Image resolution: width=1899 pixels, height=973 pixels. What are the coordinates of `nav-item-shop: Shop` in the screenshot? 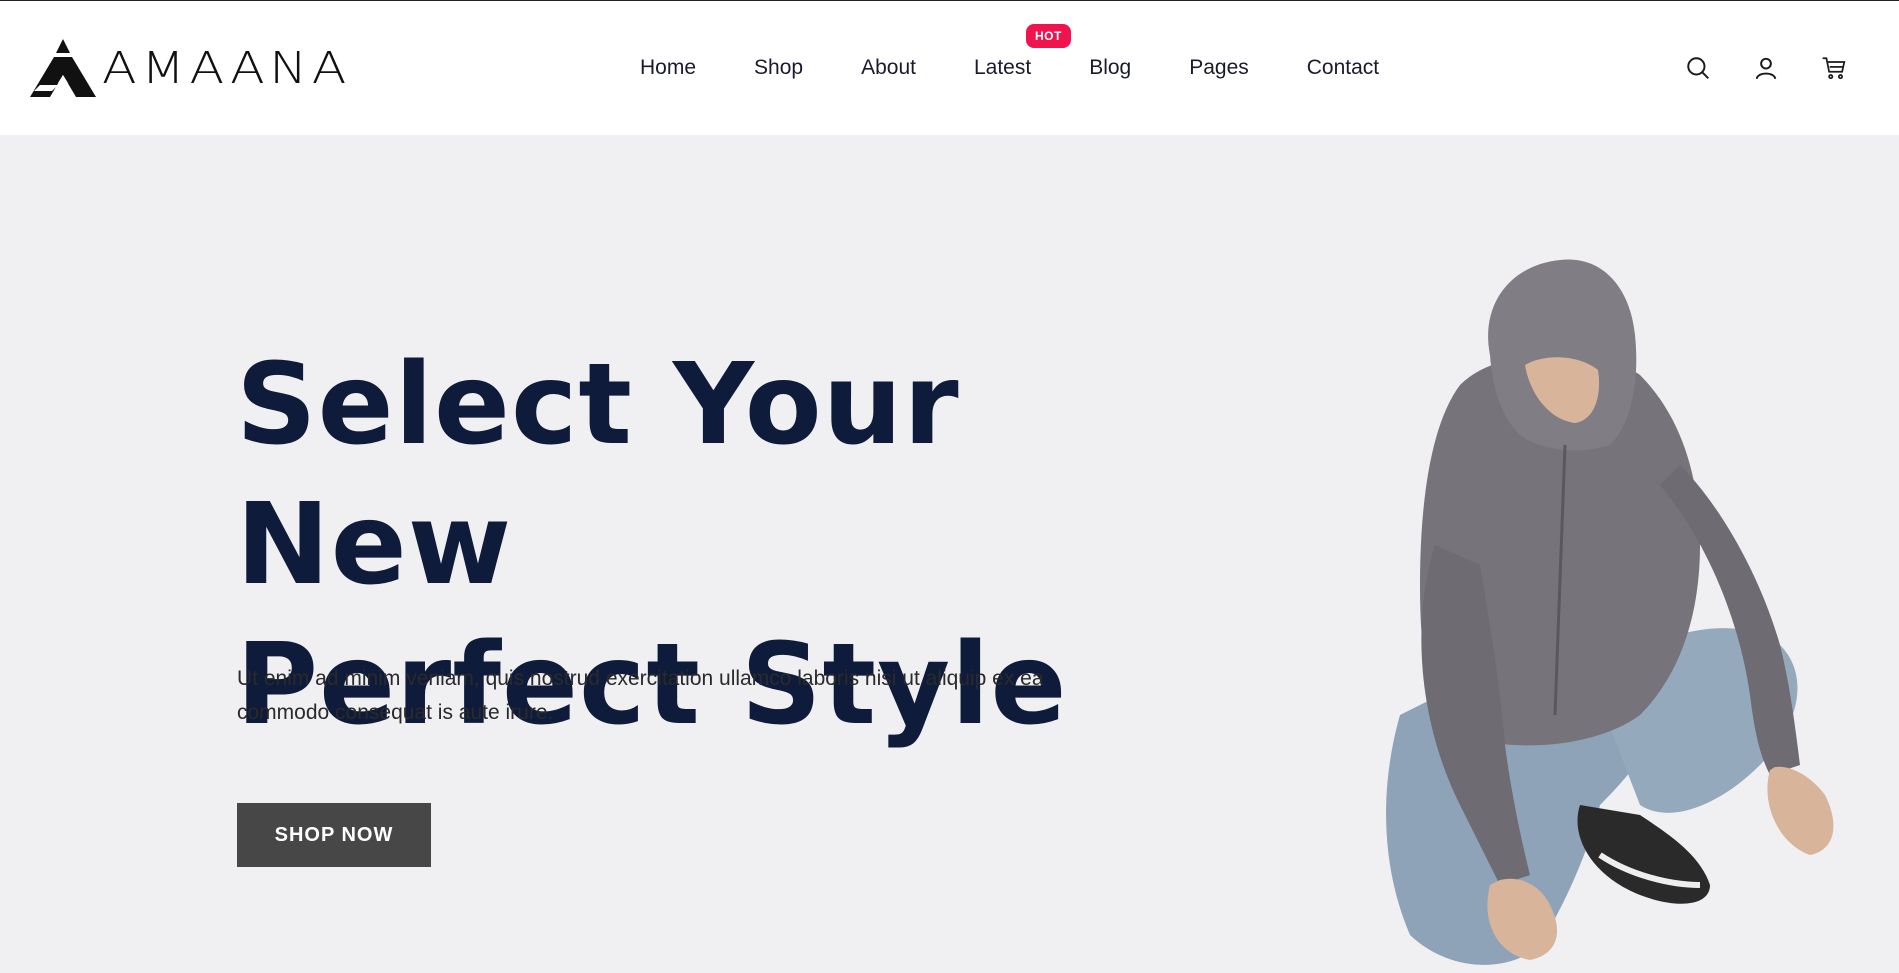 It's located at (778, 68).